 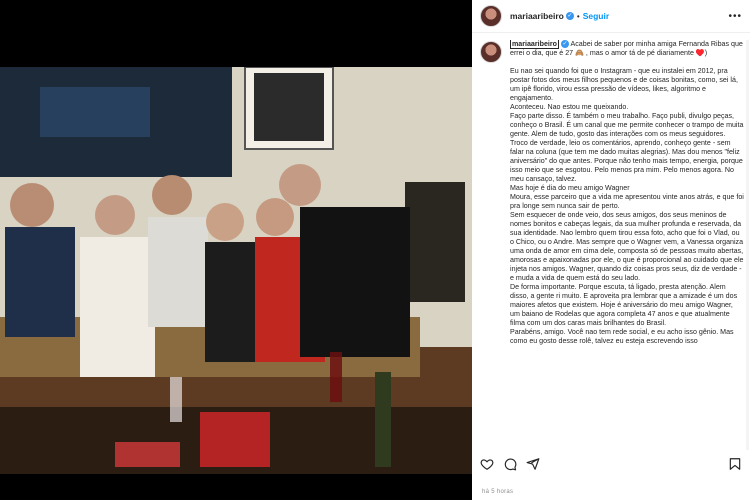 I want to click on caption-verified-badge-icon: ✓, so click(x=564, y=44).